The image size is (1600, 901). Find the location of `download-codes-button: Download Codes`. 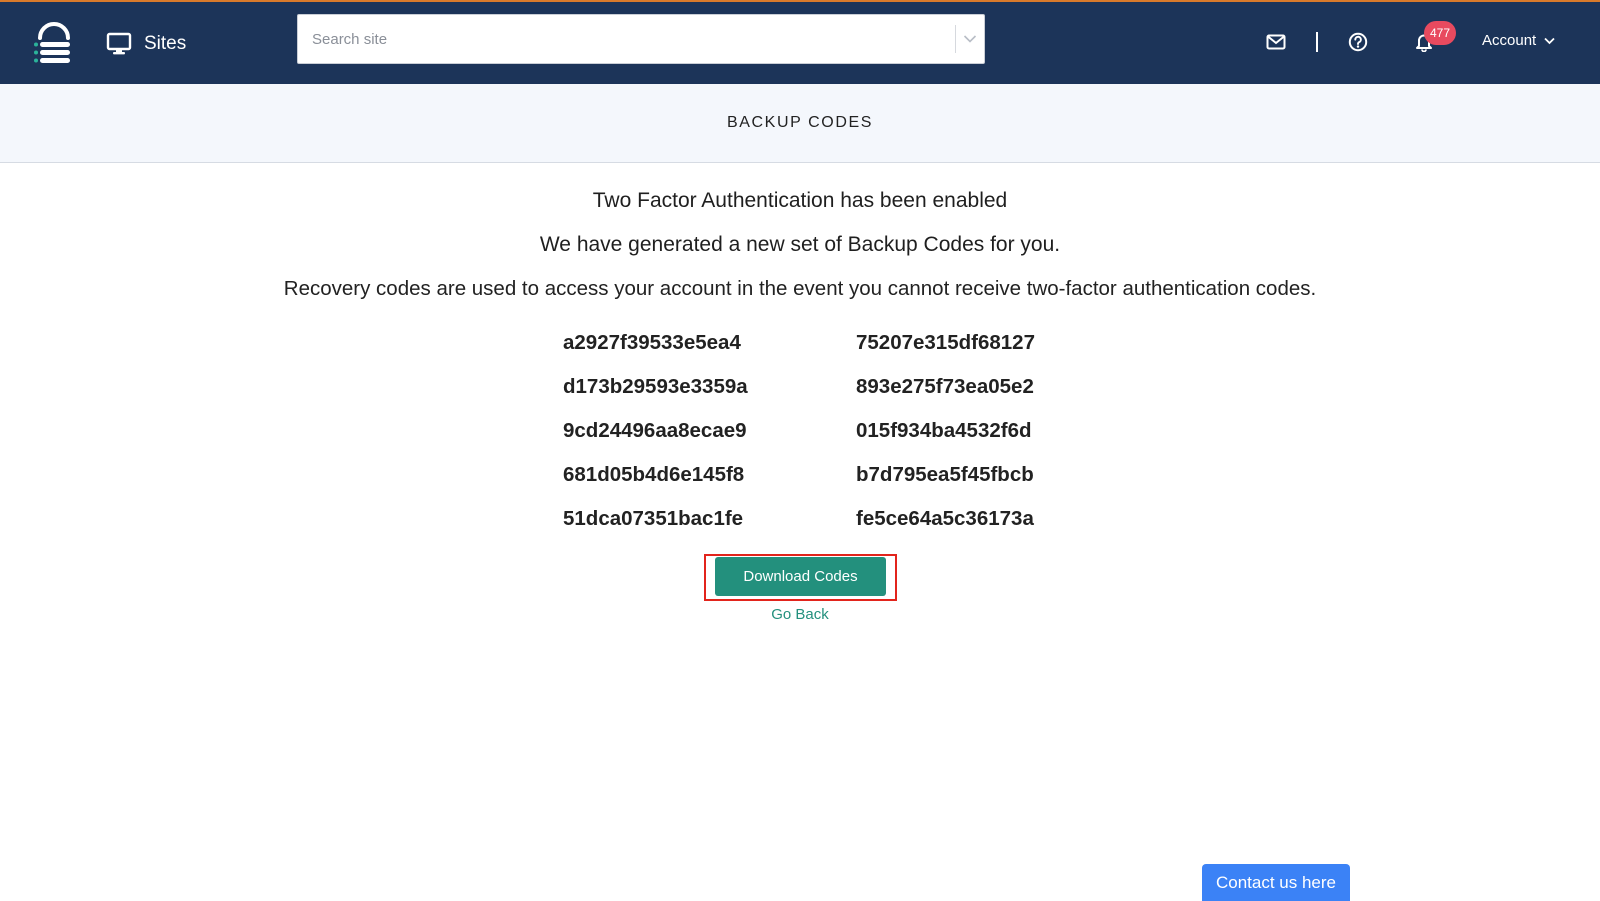

download-codes-button: Download Codes is located at coordinates (800, 576).